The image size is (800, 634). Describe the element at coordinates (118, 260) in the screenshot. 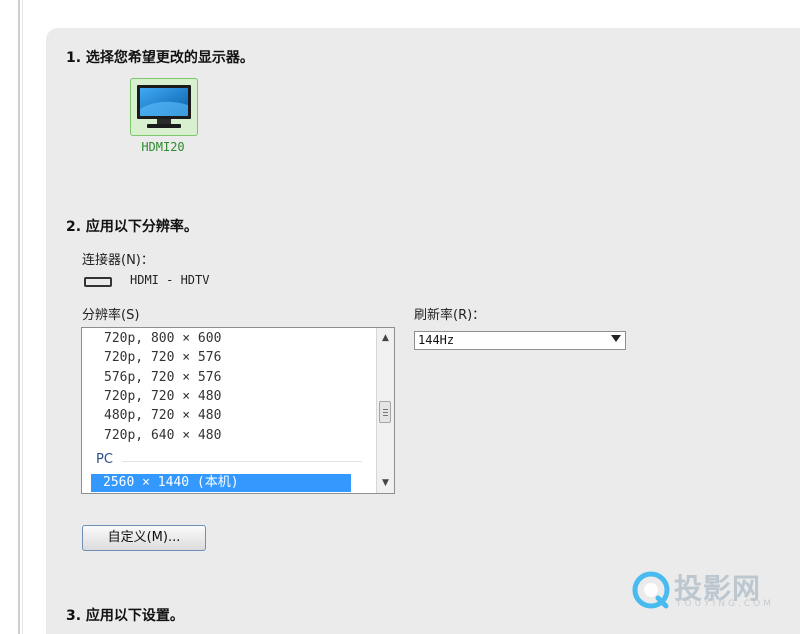

I see `connector-label: 连接器(N)：` at that location.